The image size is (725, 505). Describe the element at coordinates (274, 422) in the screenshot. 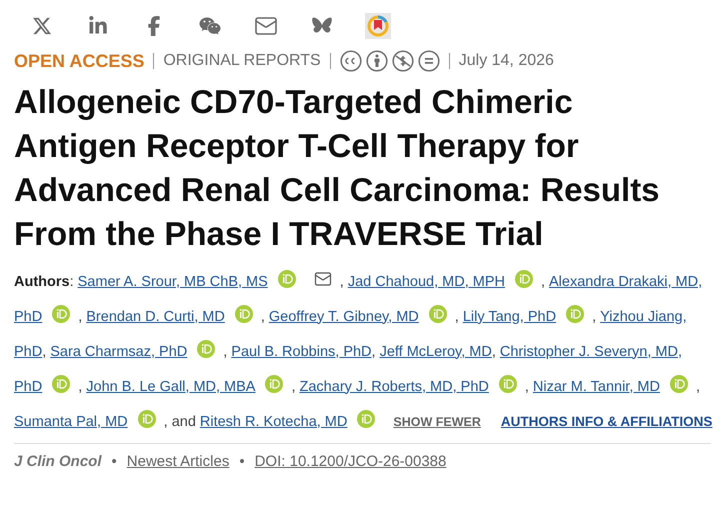

I see `author-link: Ritesh R. Kotecha, MD` at that location.